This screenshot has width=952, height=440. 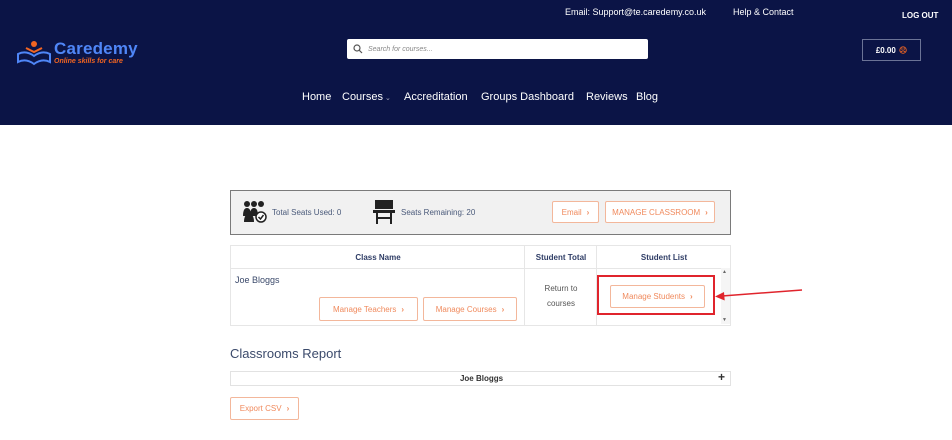 What do you see at coordinates (635, 12) in the screenshot?
I see `support-email-link: Email: Support@te.caredemy.co.uk` at bounding box center [635, 12].